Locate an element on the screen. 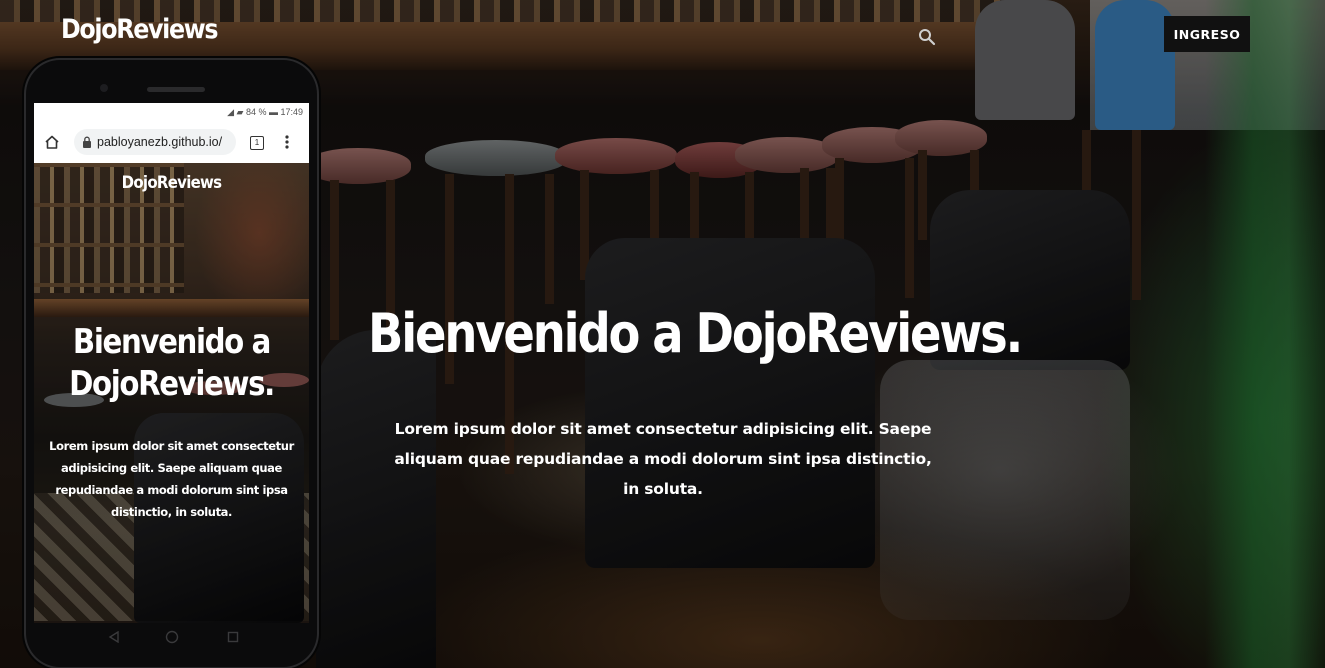  phone-hero-title: Bienvenido a DojoReviews. is located at coordinates (172, 363).